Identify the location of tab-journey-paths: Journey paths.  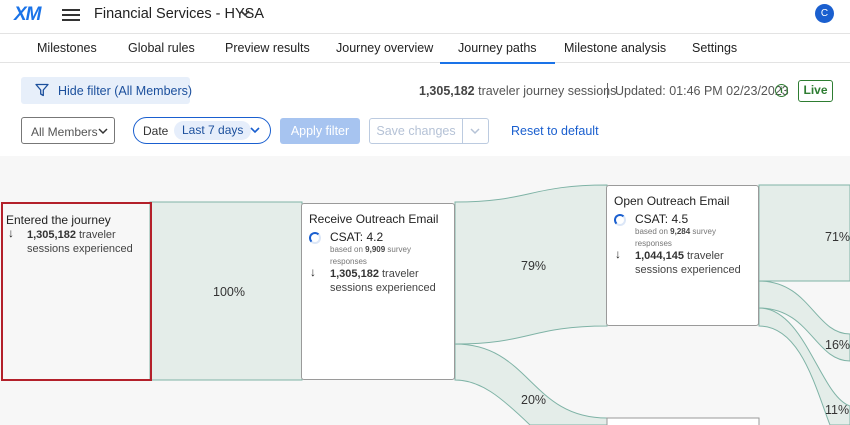
(497, 52).